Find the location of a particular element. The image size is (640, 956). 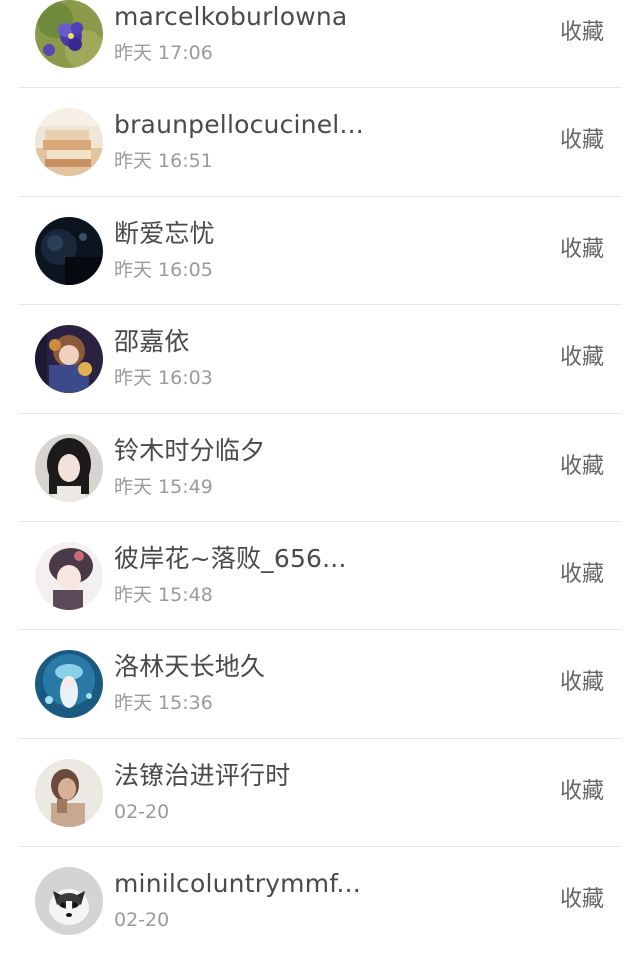

contact-name: 法镣治进评行时 is located at coordinates (202, 775).